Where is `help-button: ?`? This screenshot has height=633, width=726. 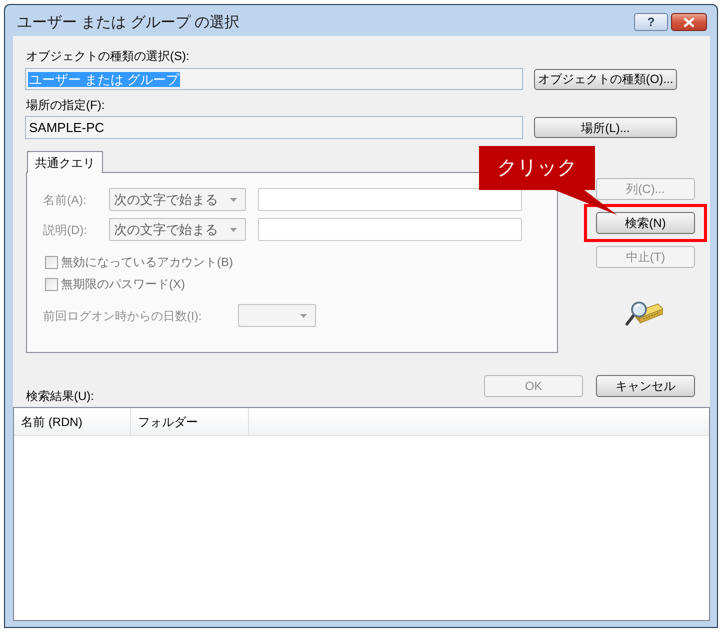 help-button: ? is located at coordinates (651, 22).